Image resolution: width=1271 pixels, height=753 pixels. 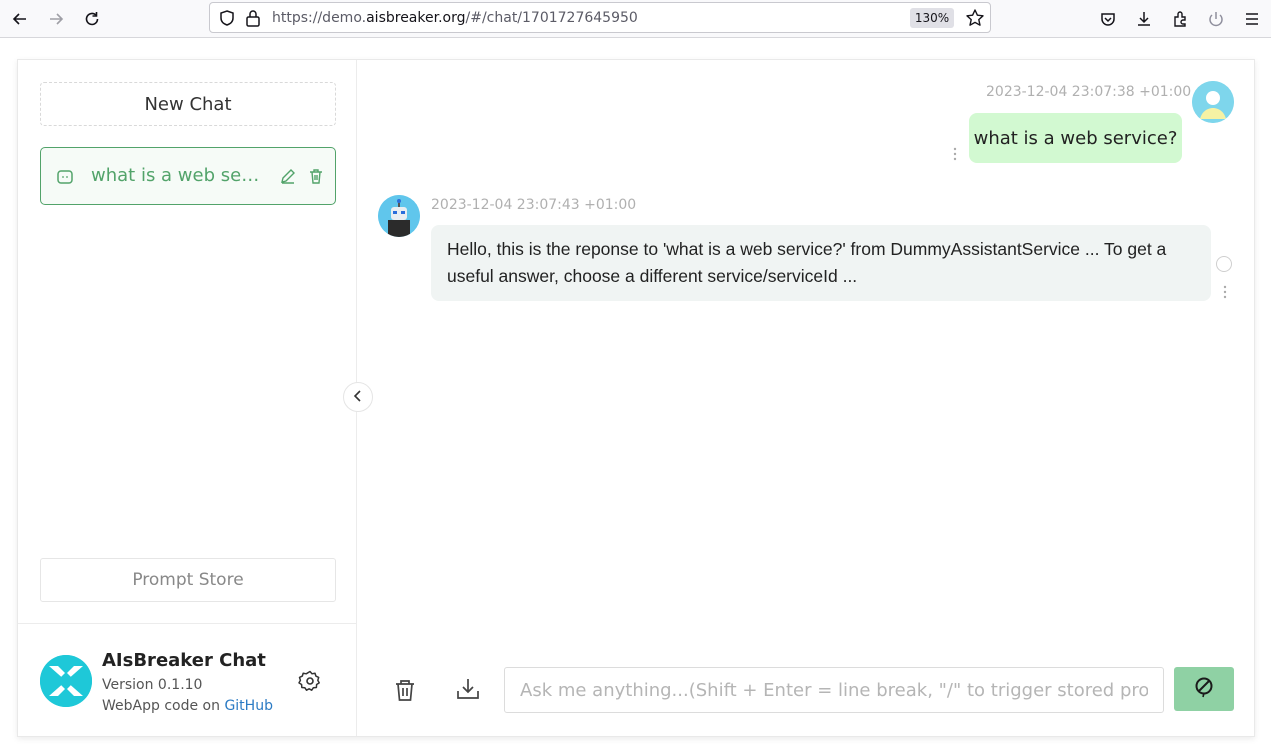 What do you see at coordinates (227, 20) in the screenshot?
I see `shield-icon` at bounding box center [227, 20].